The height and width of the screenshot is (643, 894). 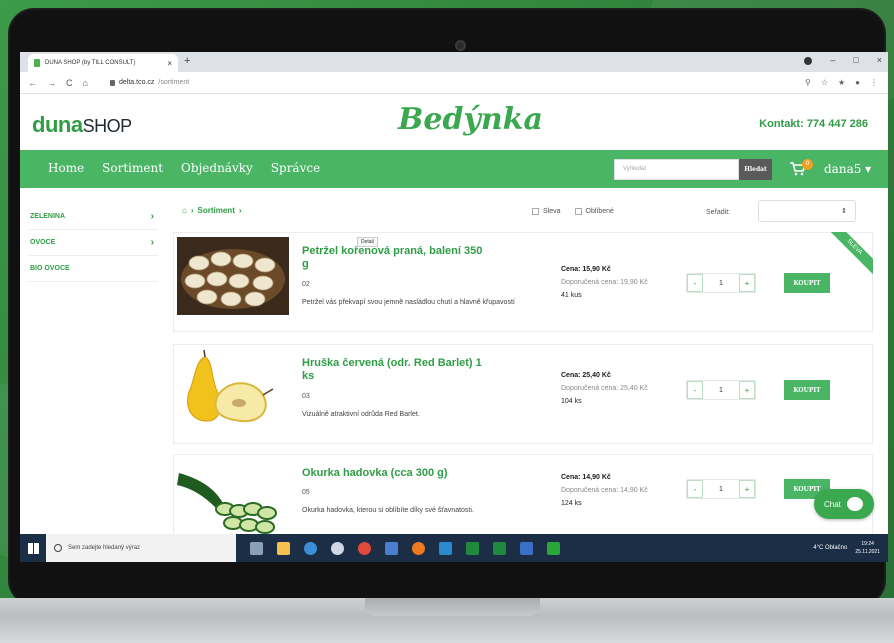 What do you see at coordinates (535, 211) in the screenshot?
I see `sale-checkbox` at bounding box center [535, 211].